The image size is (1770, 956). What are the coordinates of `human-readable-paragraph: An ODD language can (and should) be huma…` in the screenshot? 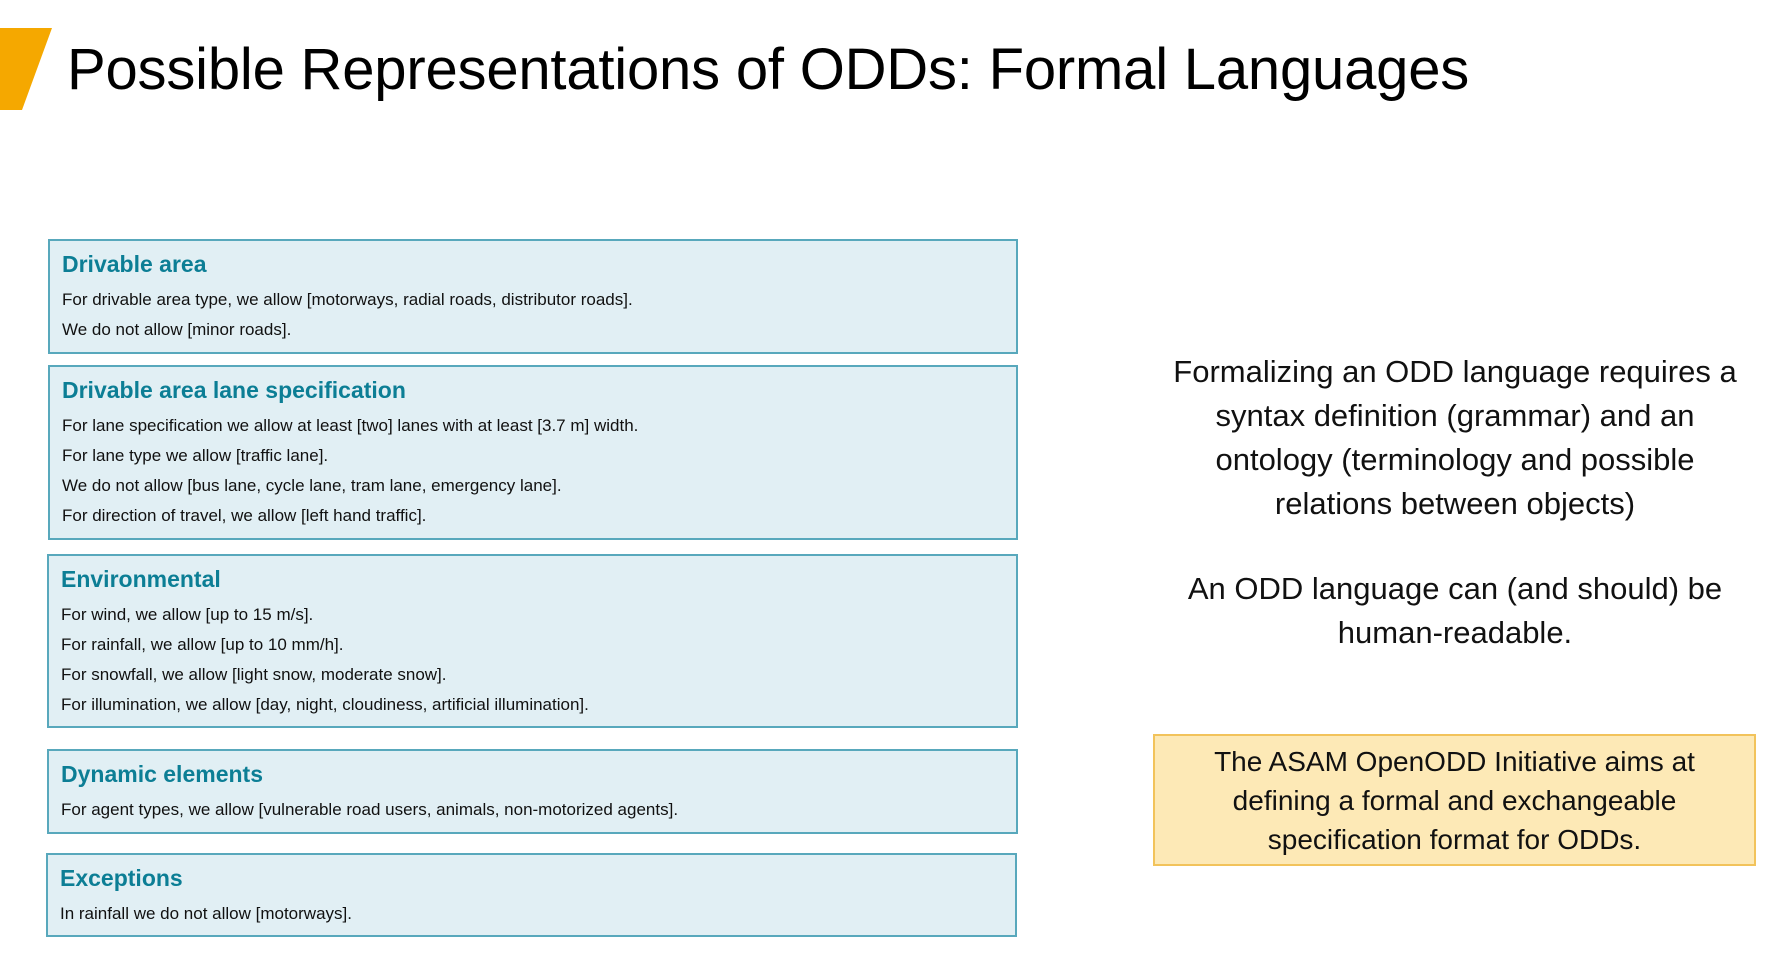 It's located at (1455, 610).